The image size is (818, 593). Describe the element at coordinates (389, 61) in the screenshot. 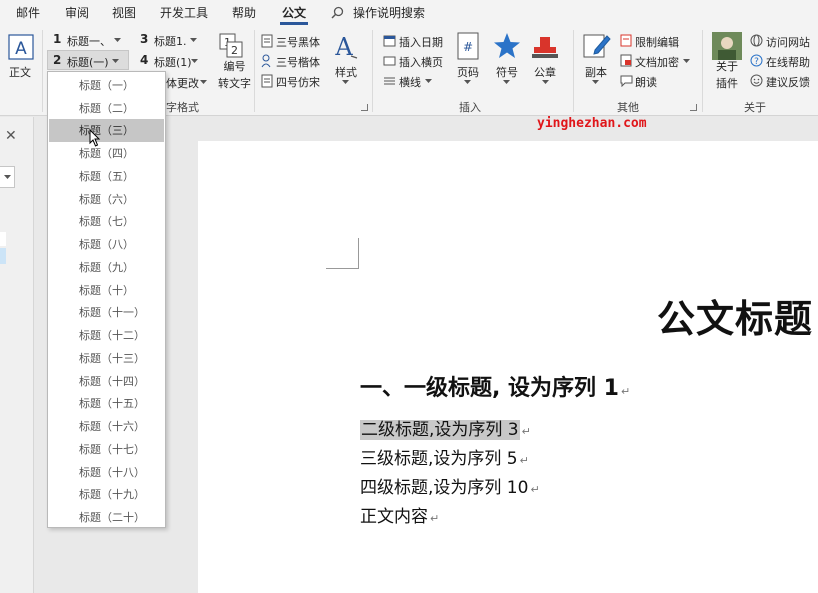

I see `landscape-page-icon` at that location.